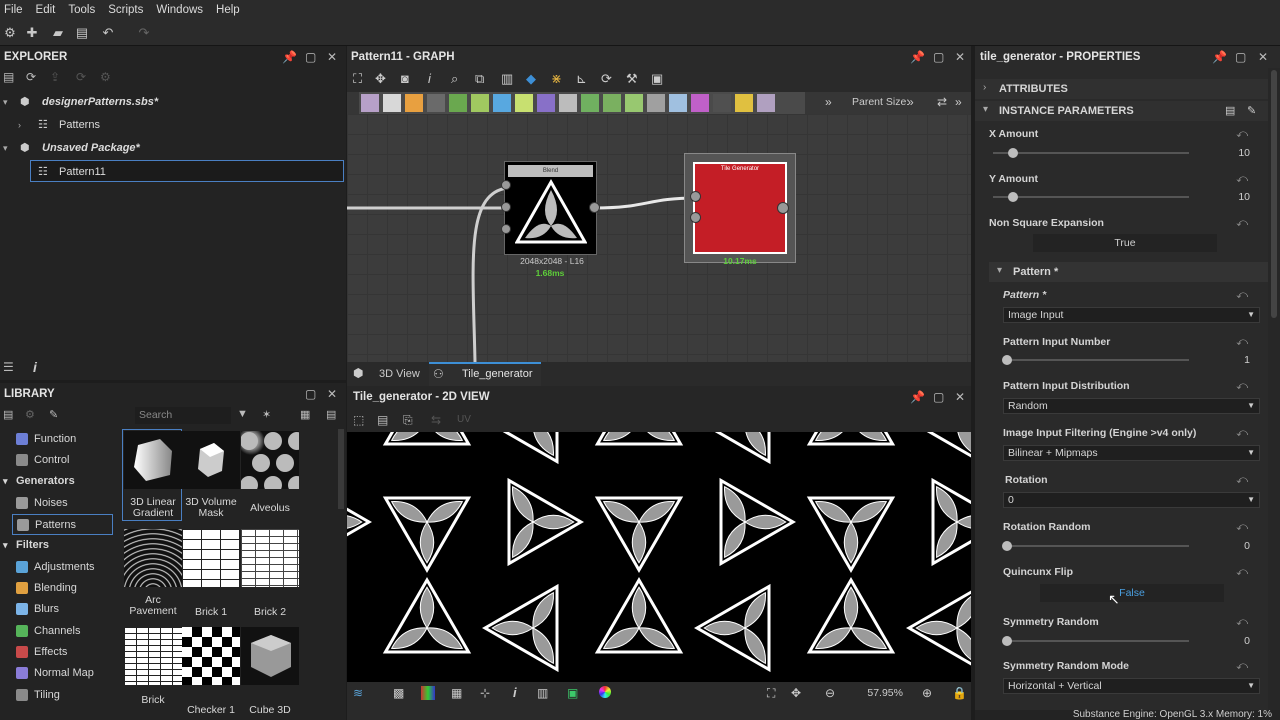 The image size is (1280, 720). What do you see at coordinates (173, 125) in the screenshot?
I see `explorer-item-patterns: › ☷ Patterns` at bounding box center [173, 125].